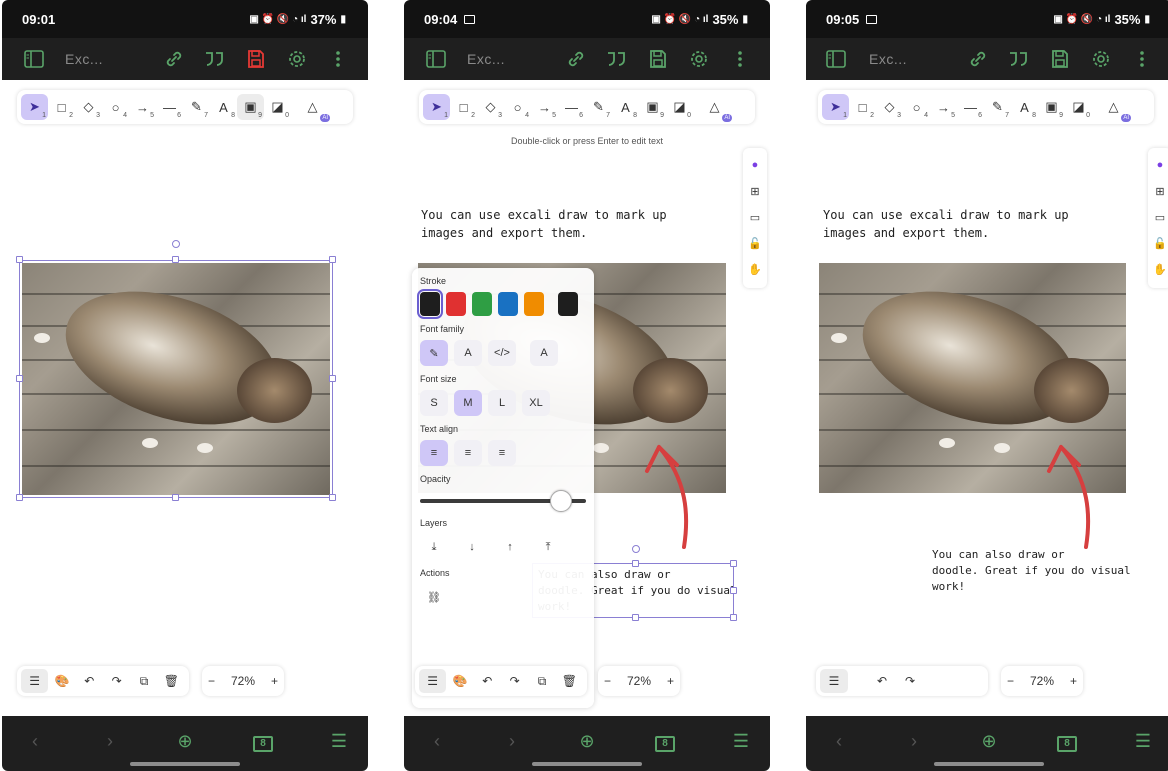 The image size is (1168, 771). What do you see at coordinates (755, 243) in the screenshot?
I see `lock-icon: 🔓` at bounding box center [755, 243].